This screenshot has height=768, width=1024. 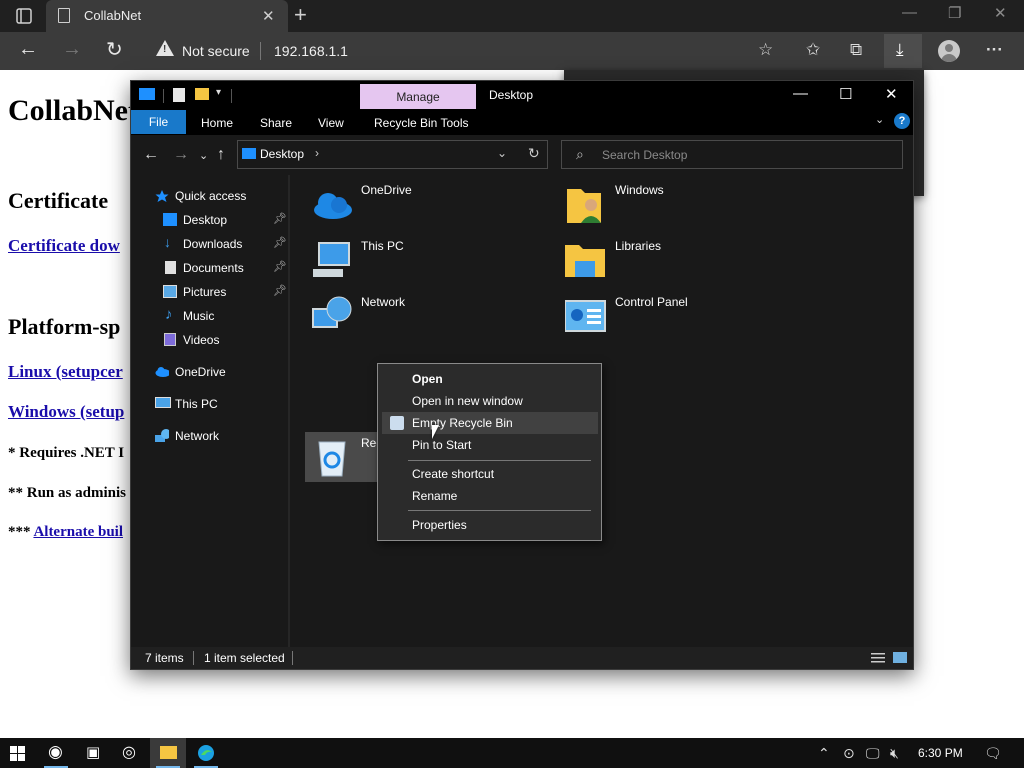 I want to click on new-folder-icon, so click(x=202, y=94).